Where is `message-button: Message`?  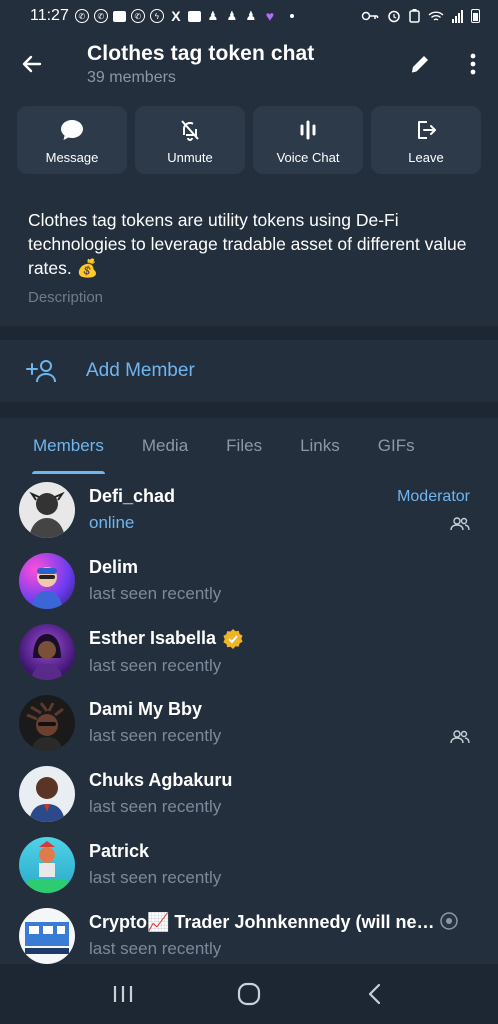
message-button: Message is located at coordinates (72, 140).